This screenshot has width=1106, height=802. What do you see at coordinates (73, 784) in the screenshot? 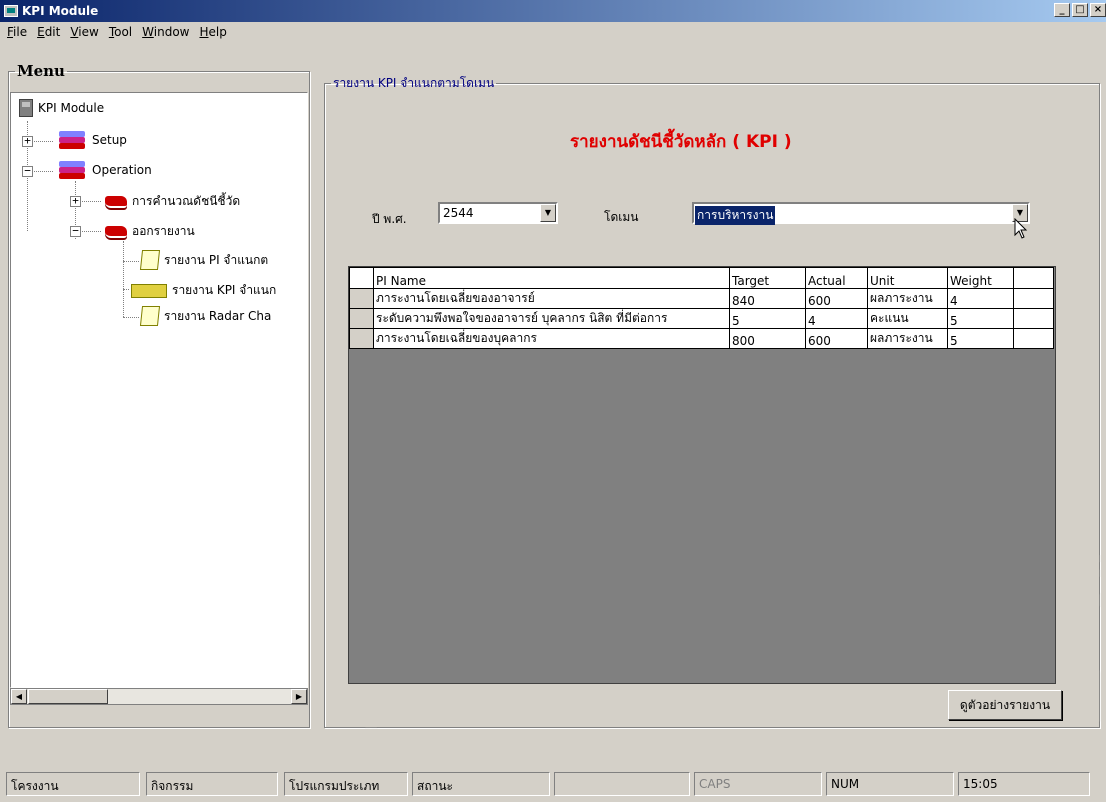
I see `status-panel-project: โครงงาน` at bounding box center [73, 784].